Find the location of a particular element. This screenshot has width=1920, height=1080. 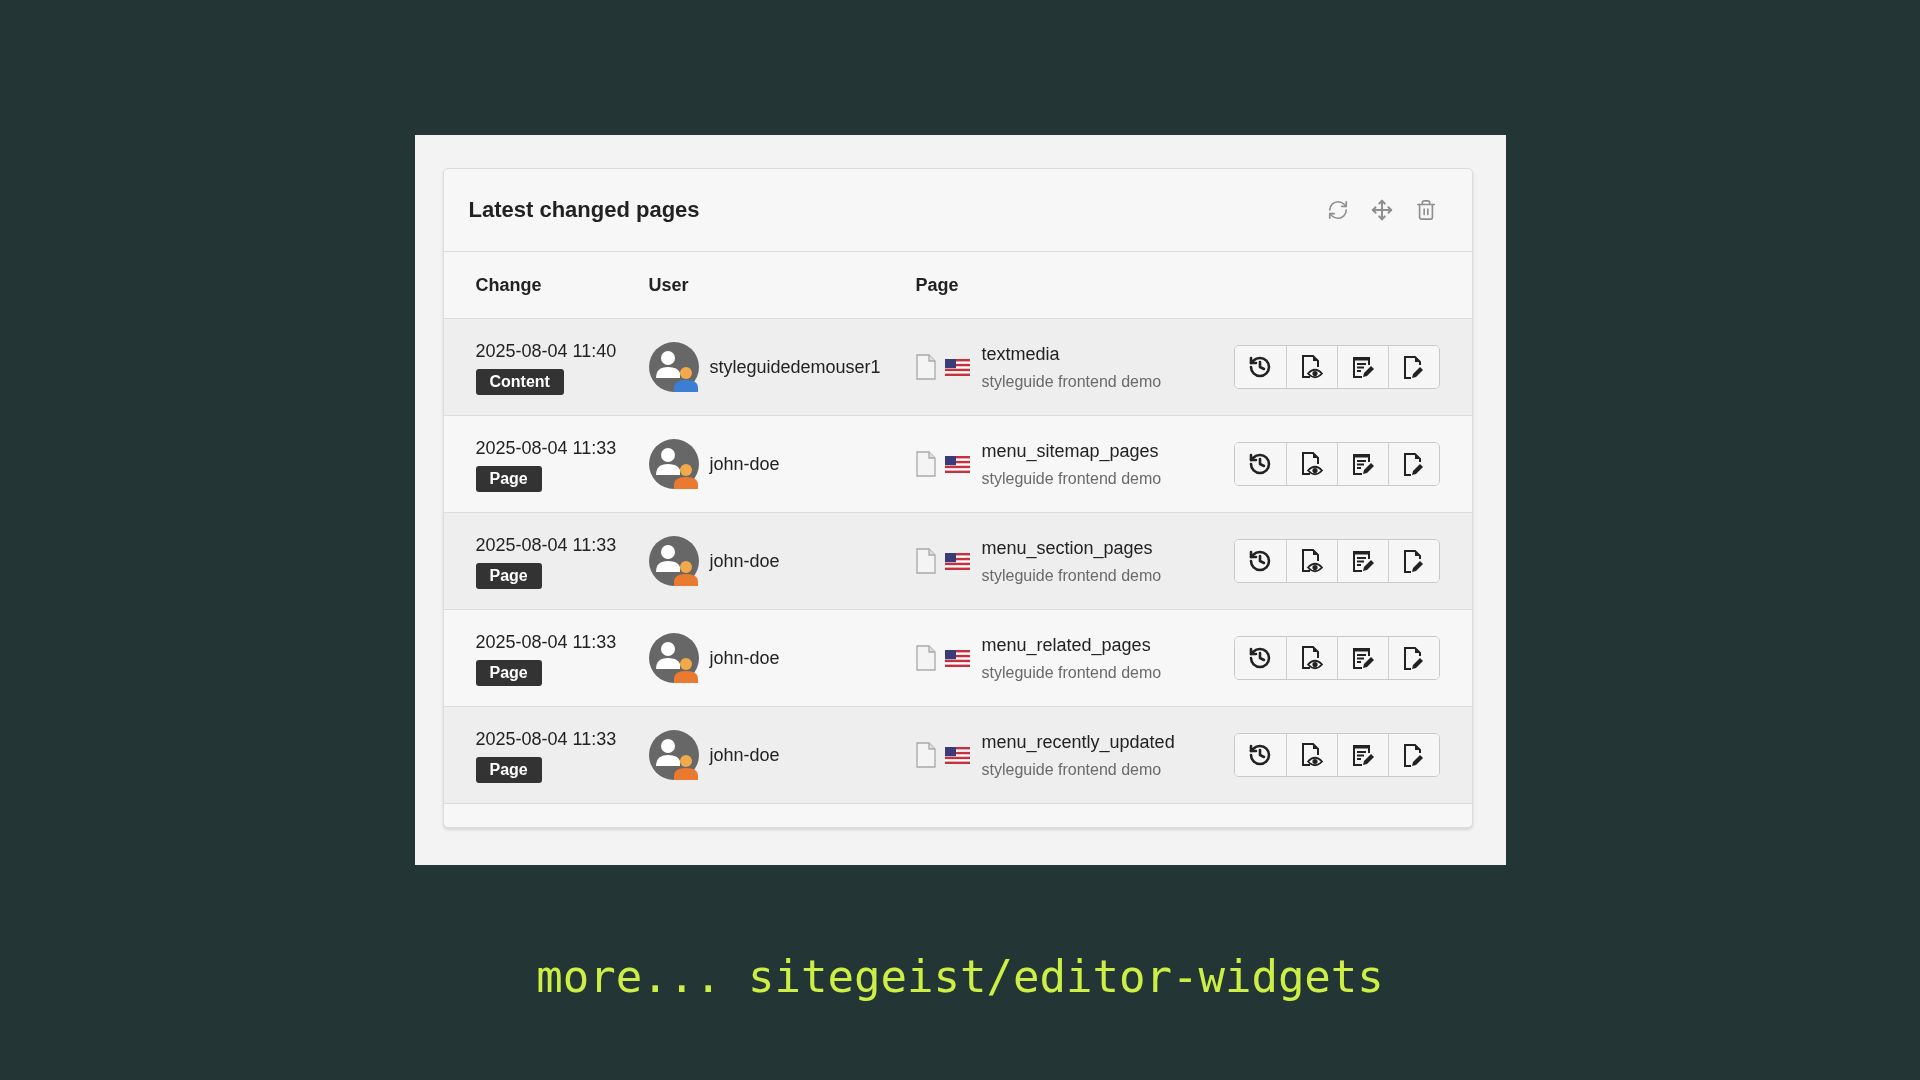

page-title: menu_sitemap_pages is located at coordinates (1070, 451).